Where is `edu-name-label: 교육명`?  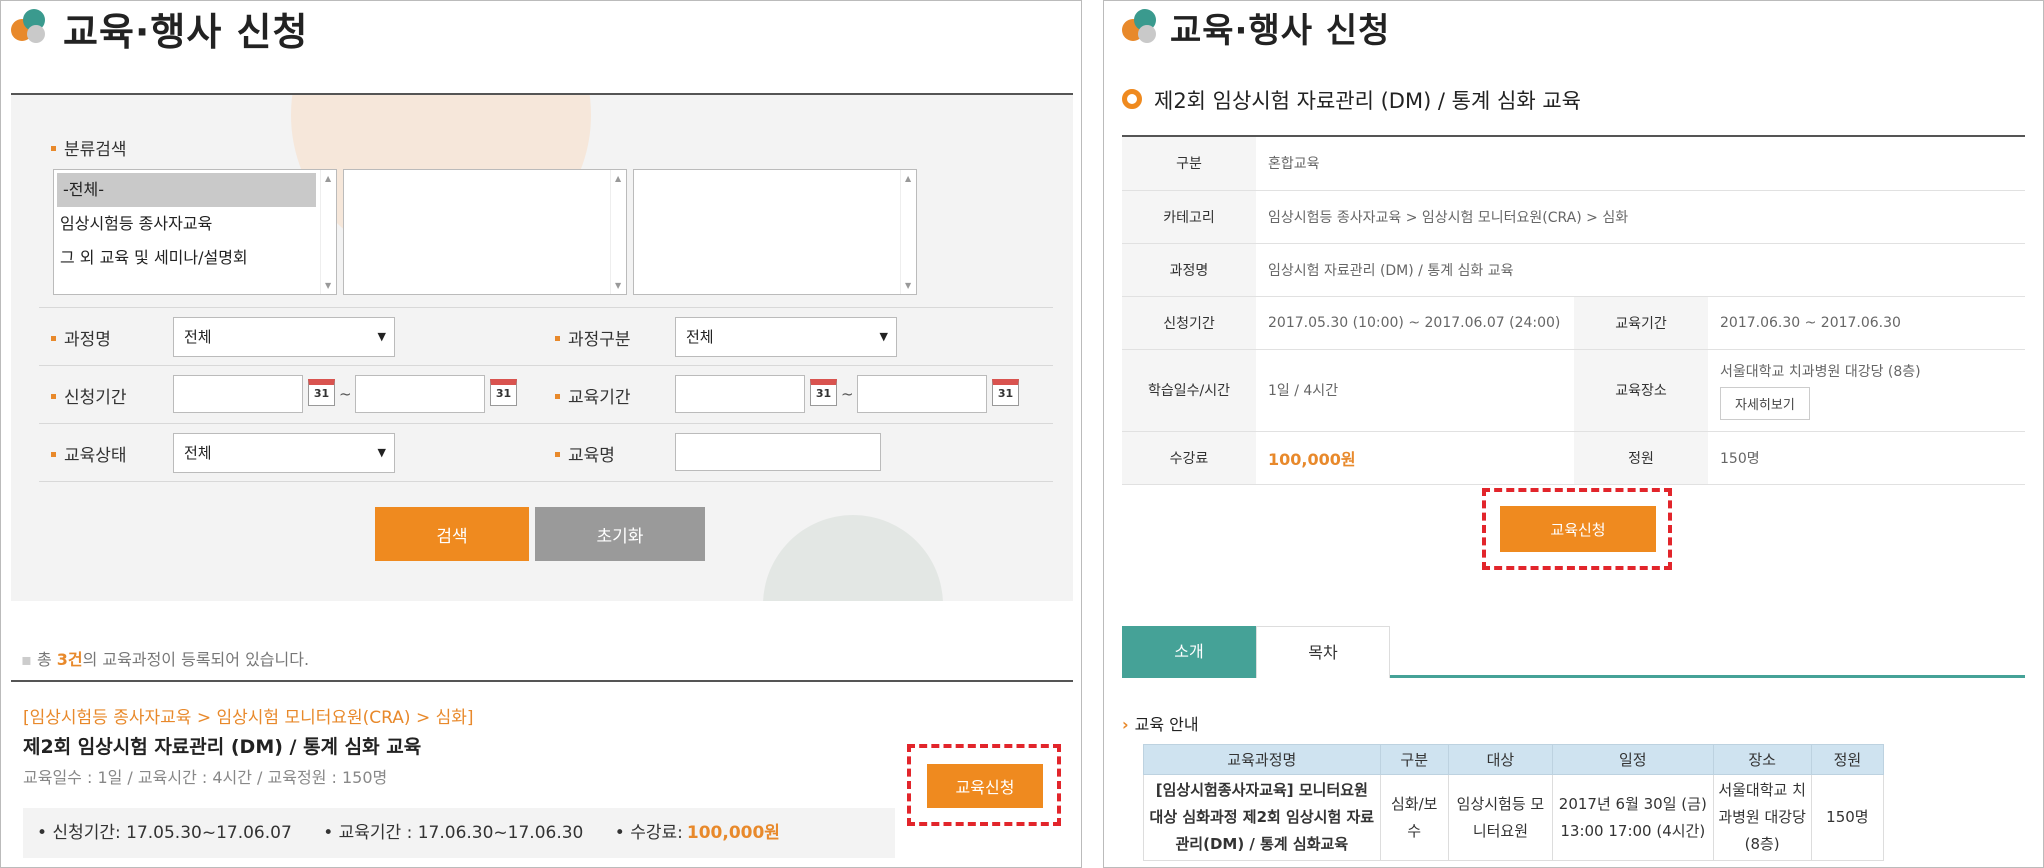
edu-name-label: 교육명 is located at coordinates (585, 453).